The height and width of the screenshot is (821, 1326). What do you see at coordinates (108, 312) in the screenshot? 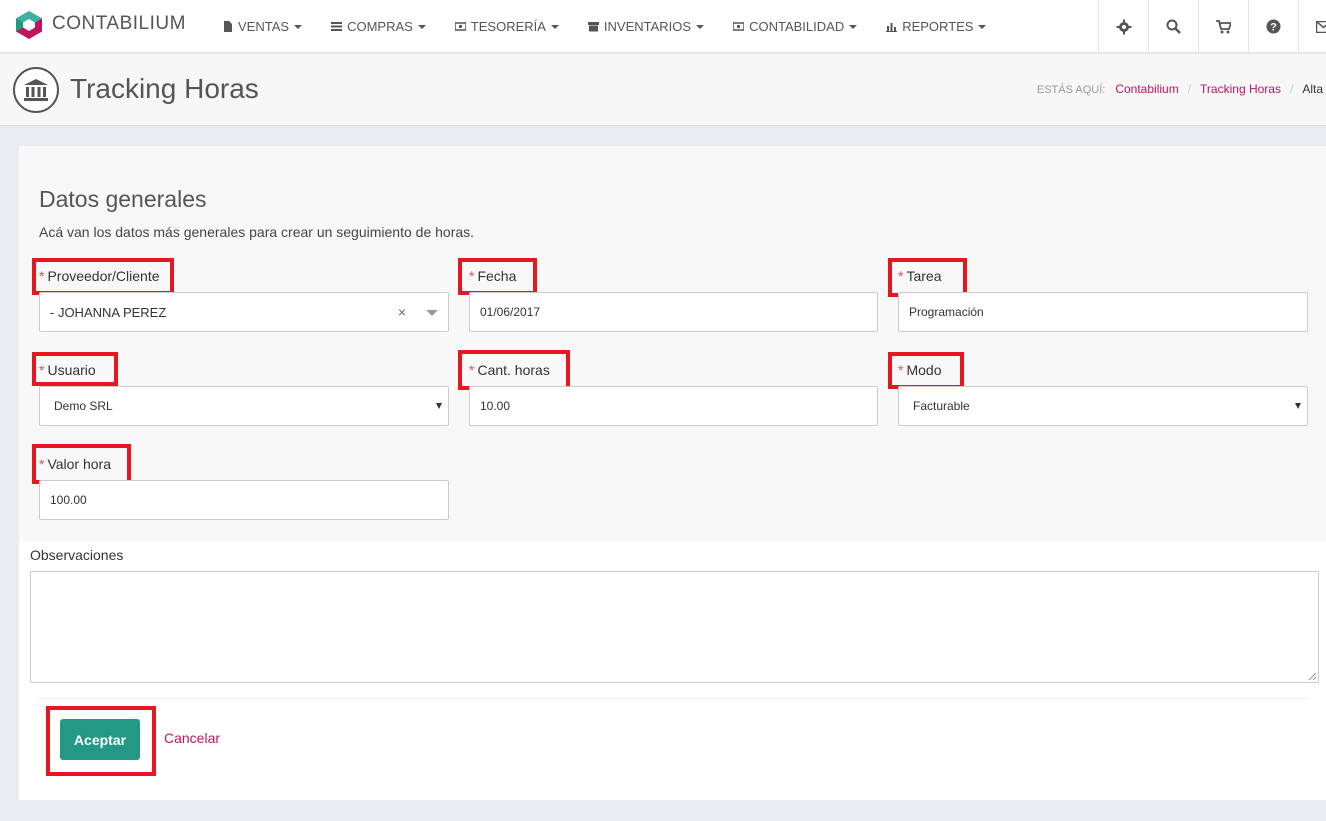
I see `proveedor-value: - JOHANNA PEREZ` at bounding box center [108, 312].